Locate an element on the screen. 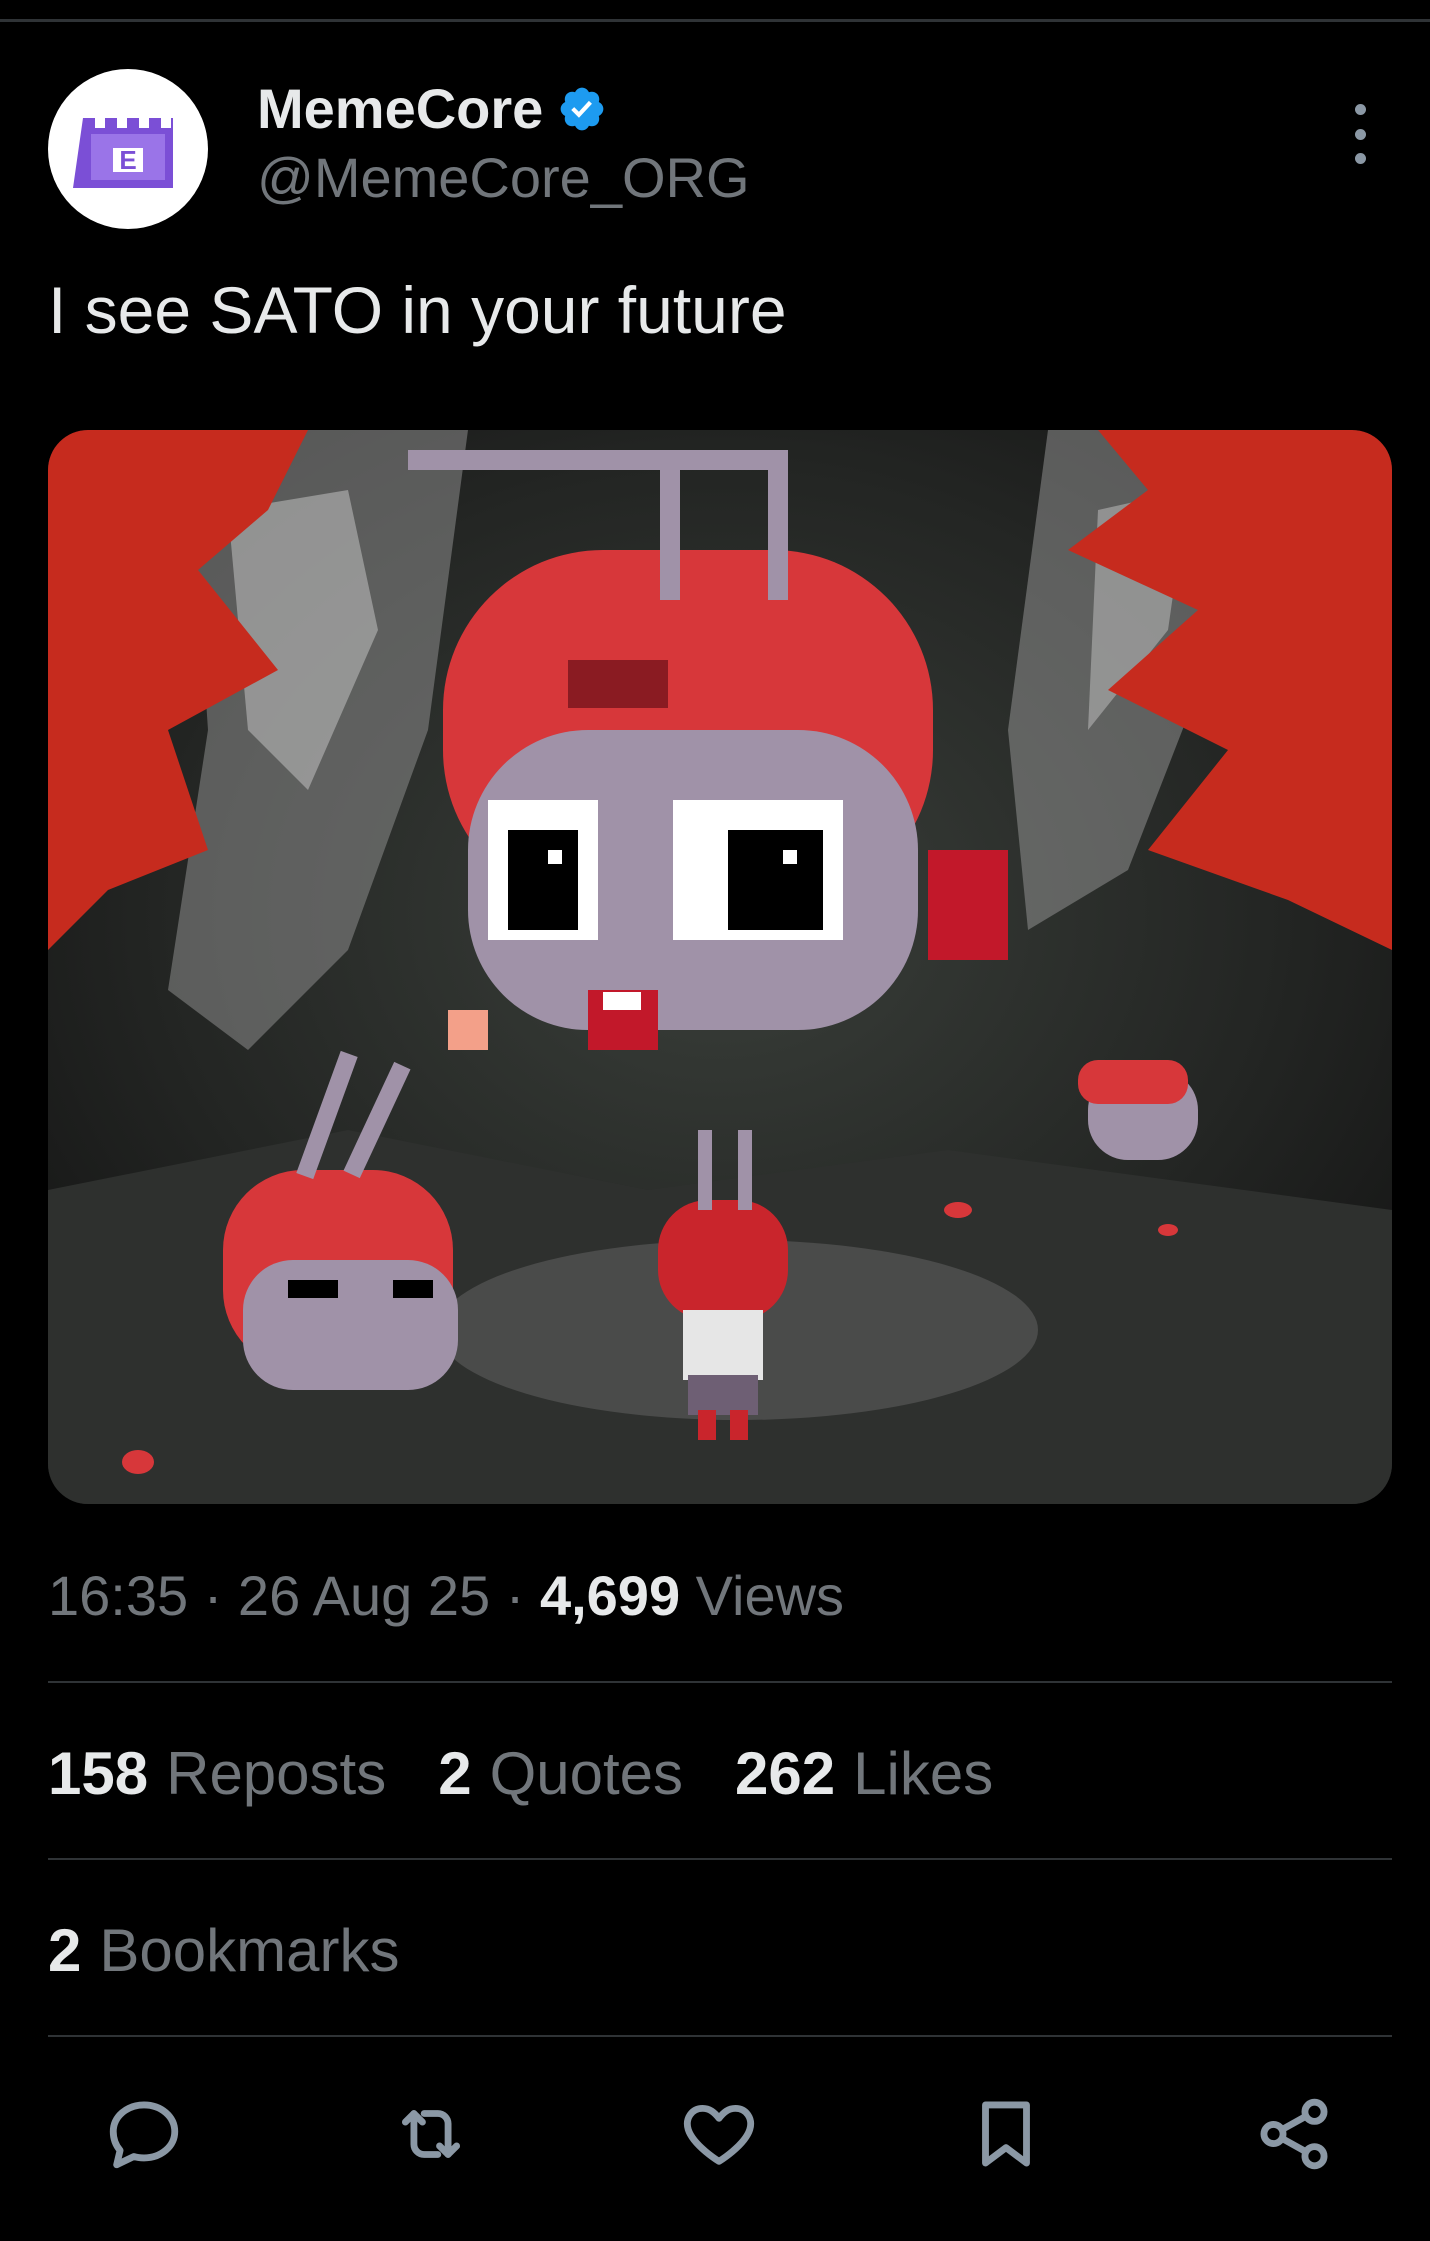 Image resolution: width=1430 pixels, height=2241 pixels. bookmarks-stat: 2 Bookmarks is located at coordinates (223, 1951).